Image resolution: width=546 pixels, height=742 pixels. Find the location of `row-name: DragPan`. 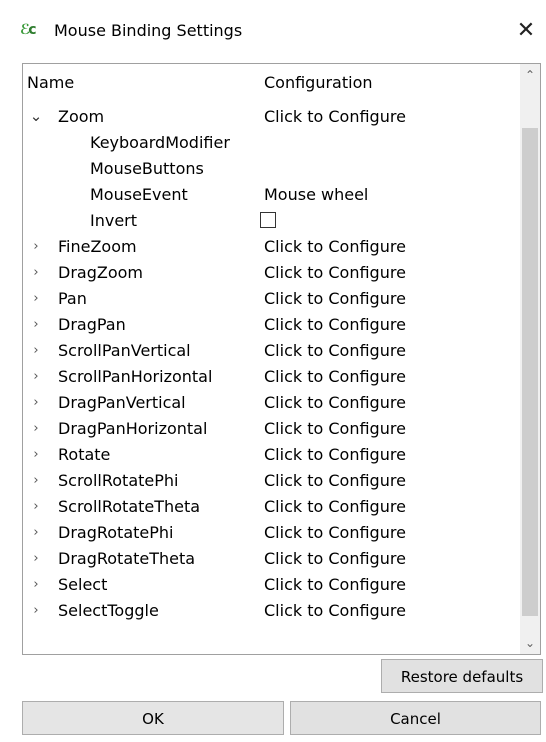

row-name: DragPan is located at coordinates (92, 324).